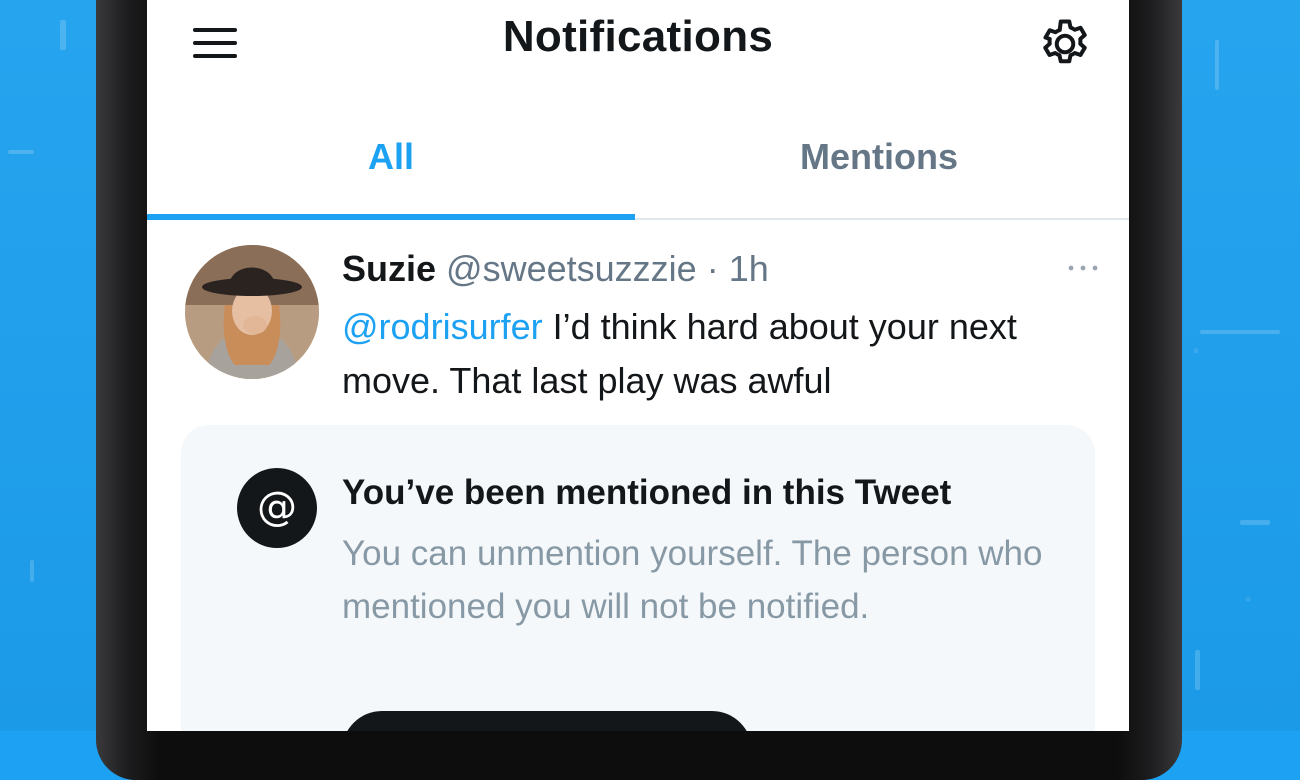 The width and height of the screenshot is (1300, 780). I want to click on tweet-header: Suzie @sweetsuzzzie · 1h, so click(555, 269).